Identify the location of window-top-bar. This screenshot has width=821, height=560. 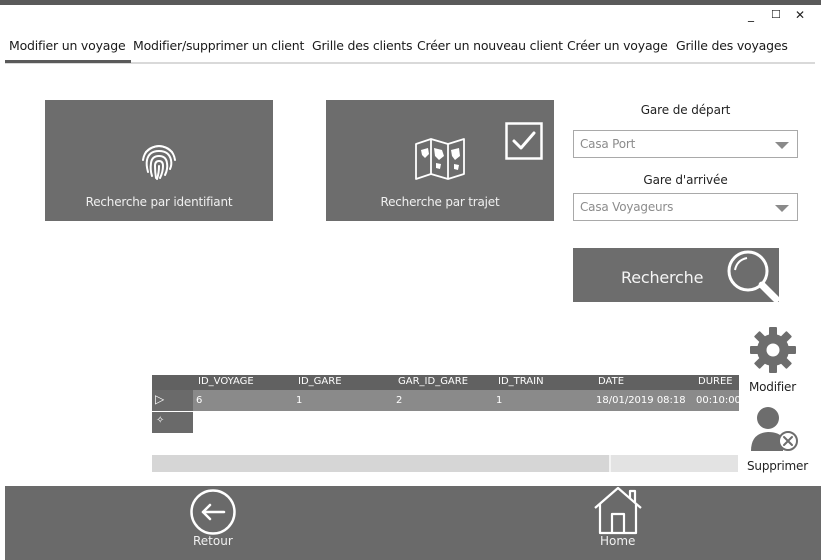
(410, 2).